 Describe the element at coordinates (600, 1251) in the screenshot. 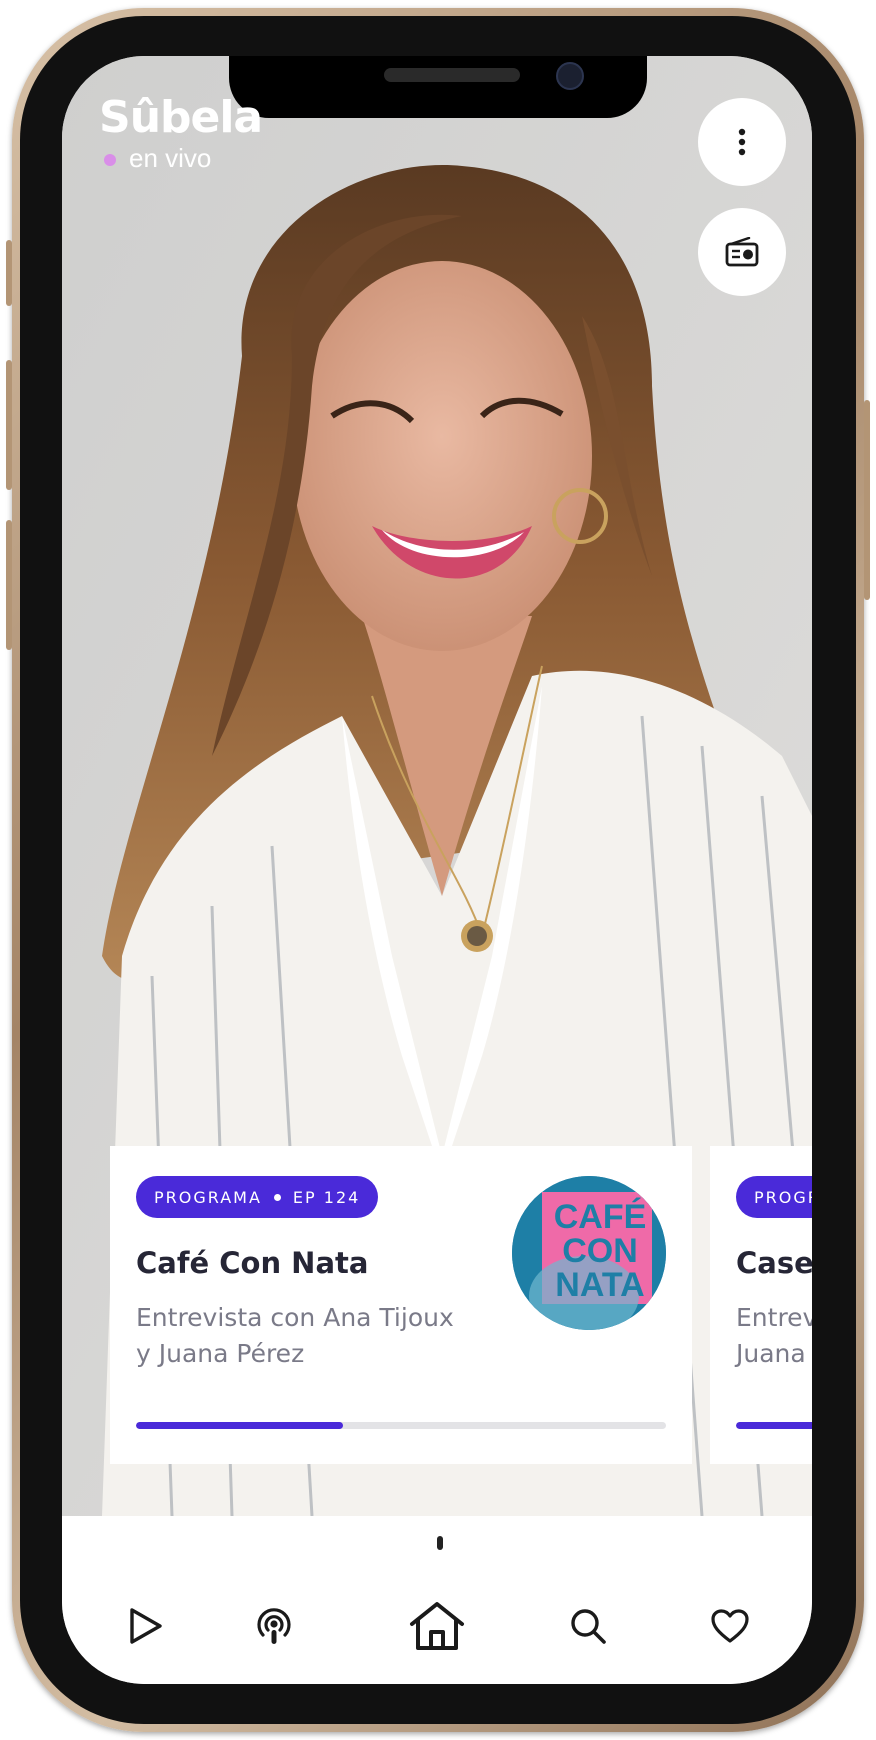

I see `cover-word: CON` at that location.